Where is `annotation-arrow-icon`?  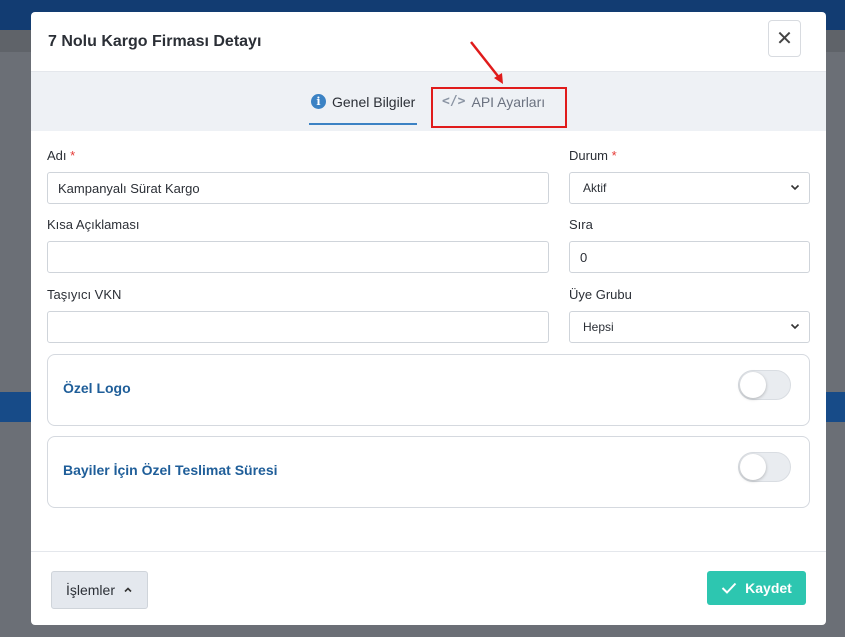
annotation-arrow-icon is located at coordinates (486, 62).